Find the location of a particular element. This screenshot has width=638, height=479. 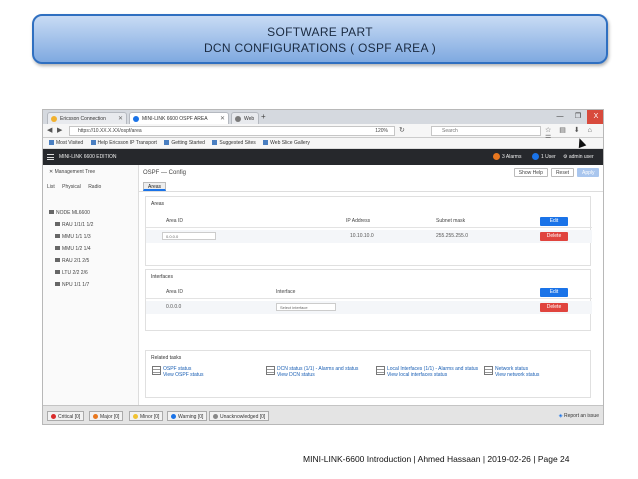

tab-physical: Physical is located at coordinates (71, 187).